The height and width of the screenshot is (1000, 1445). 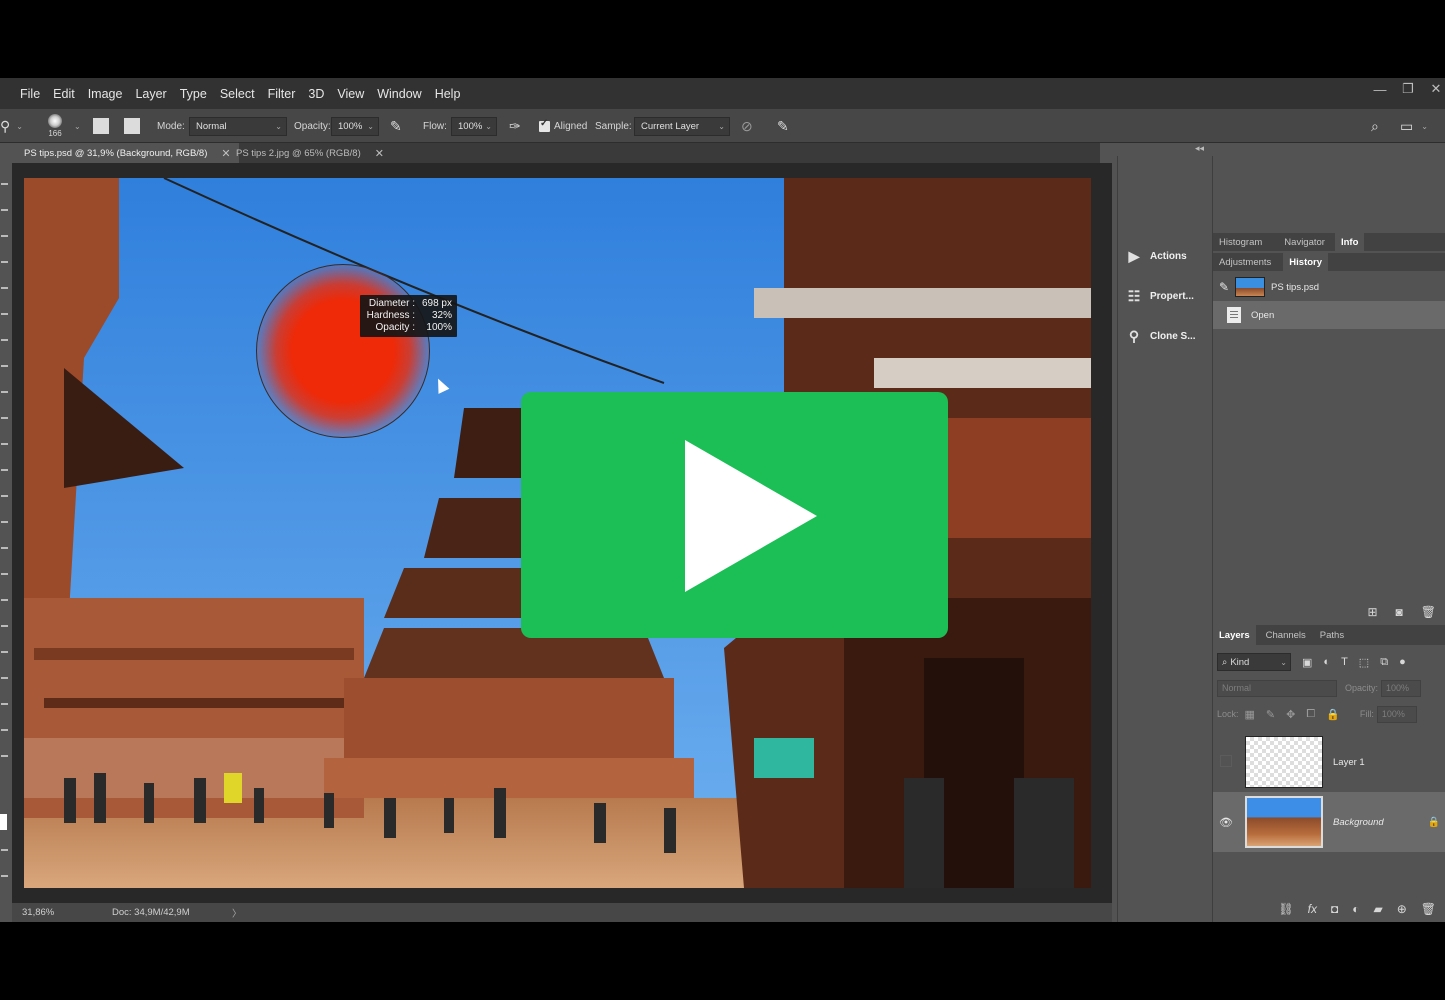 I want to click on fx-icon: fx, so click(x=1312, y=909).